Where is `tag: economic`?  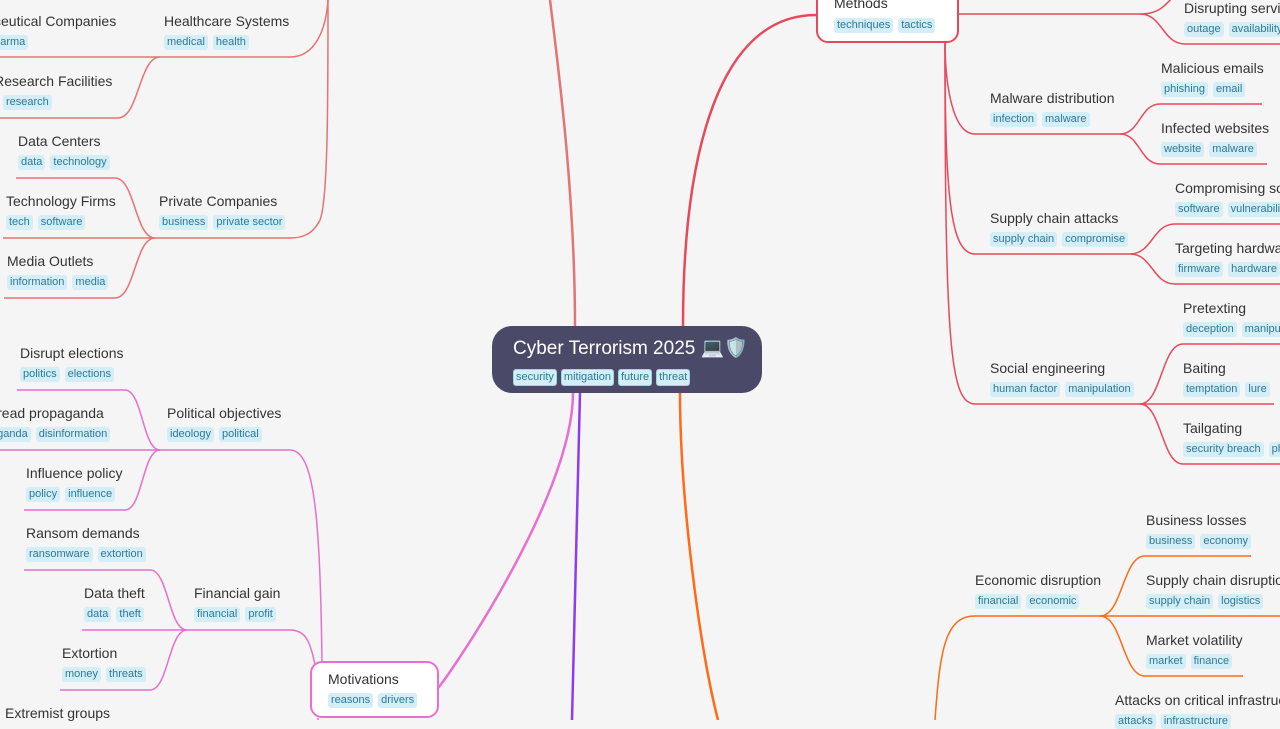 tag: economic is located at coordinates (1053, 601).